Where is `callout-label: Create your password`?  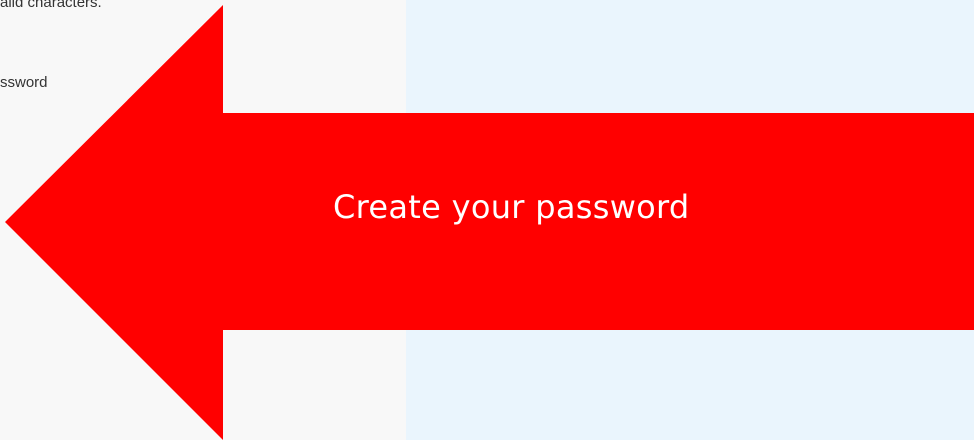 callout-label: Create your password is located at coordinates (511, 207).